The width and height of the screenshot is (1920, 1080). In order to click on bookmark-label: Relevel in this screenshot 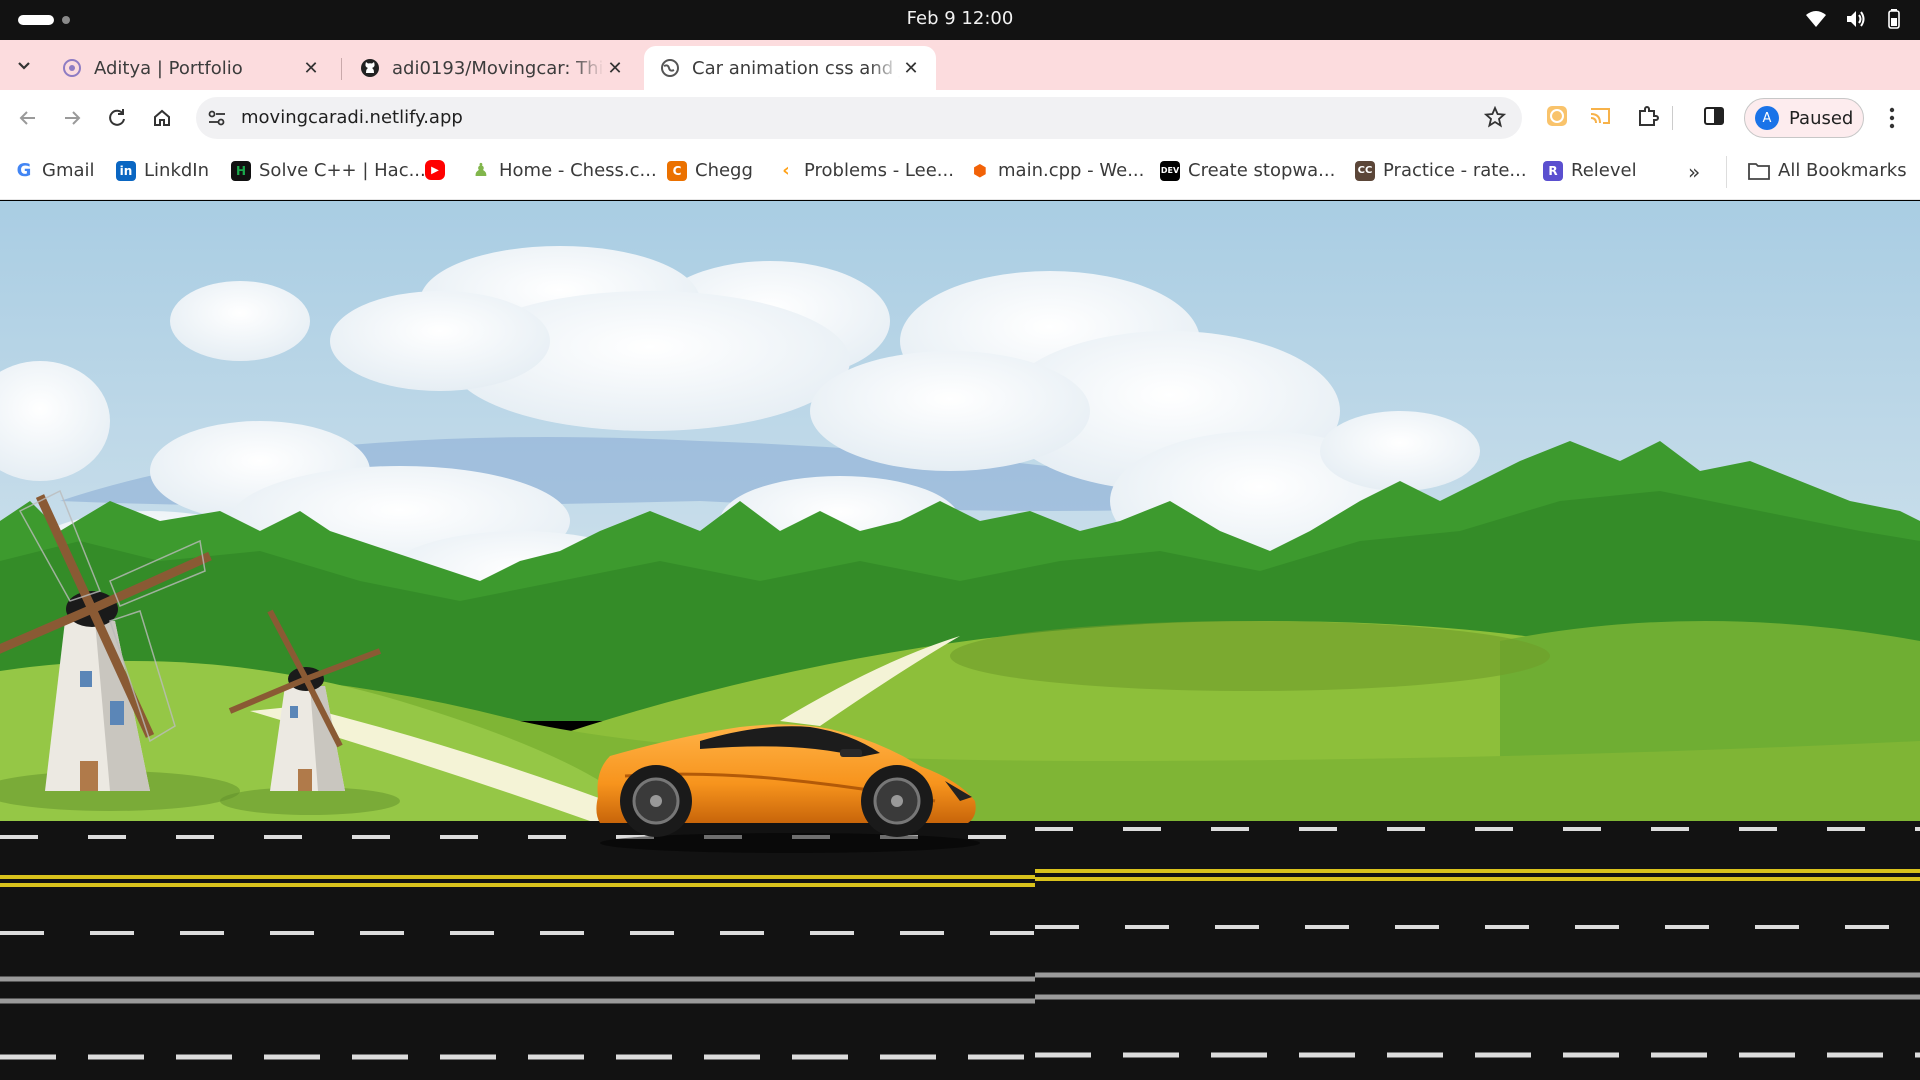, I will do `click(1604, 170)`.